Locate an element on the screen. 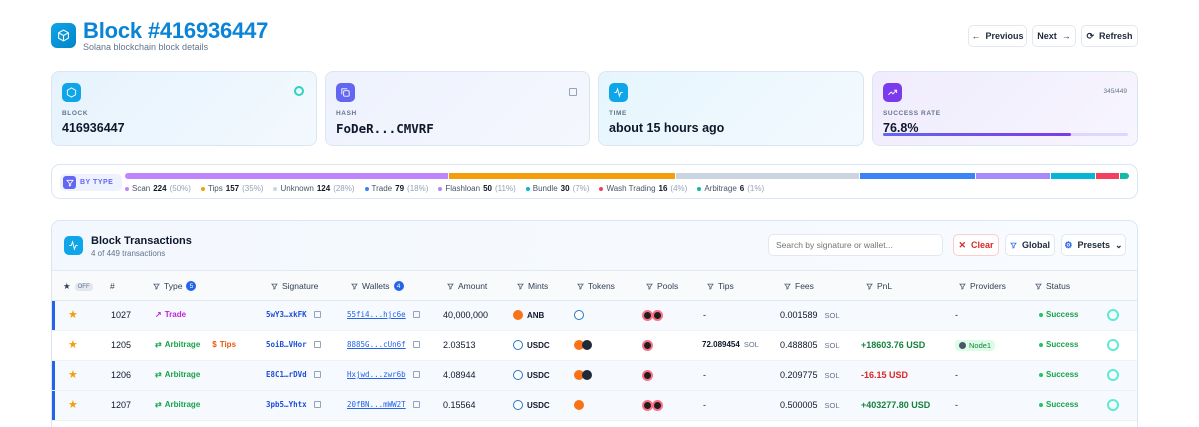  col-tokens: Tokens is located at coordinates (596, 286).